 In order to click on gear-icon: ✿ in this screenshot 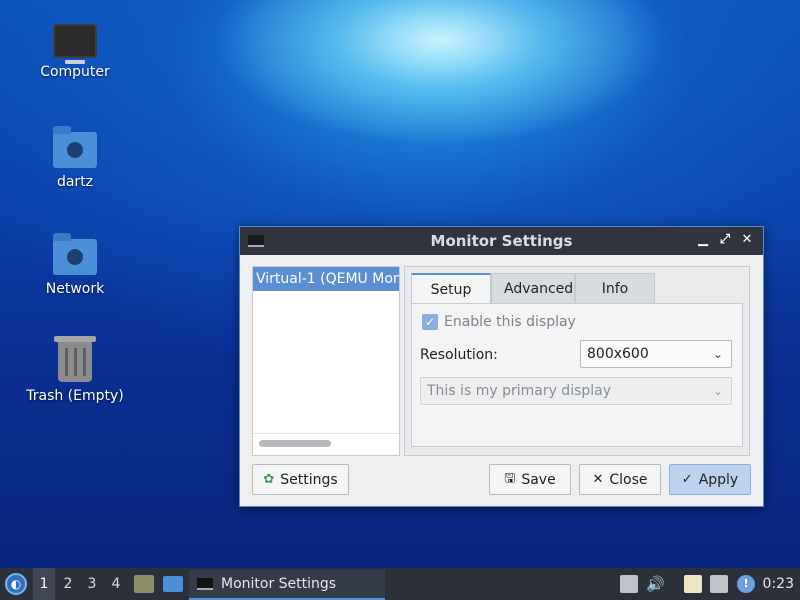, I will do `click(269, 479)`.